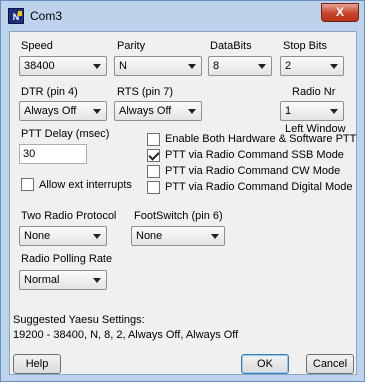 The image size is (375, 387). I want to click on polling-value: Normal, so click(42, 280).